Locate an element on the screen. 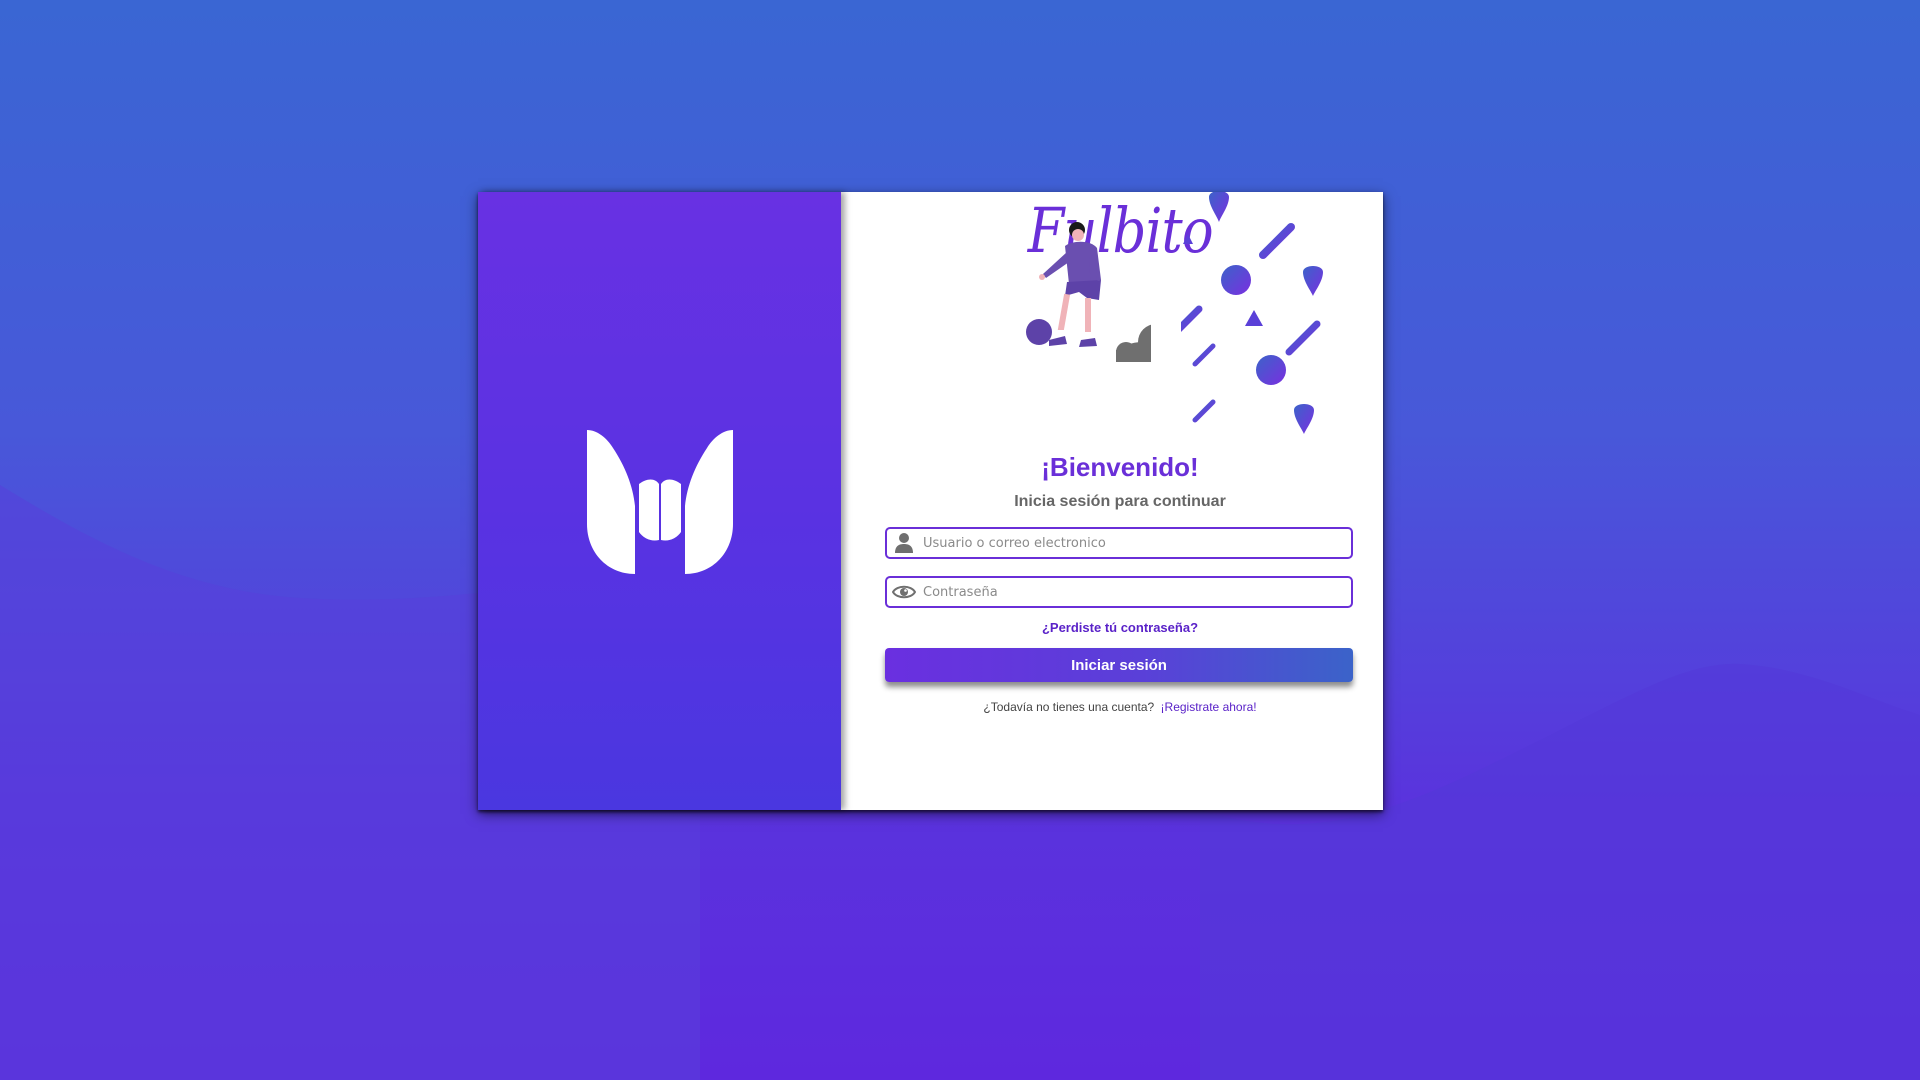 The height and width of the screenshot is (1080, 1920). login-subtitle: Inicia sesión para continuar is located at coordinates (1120, 501).